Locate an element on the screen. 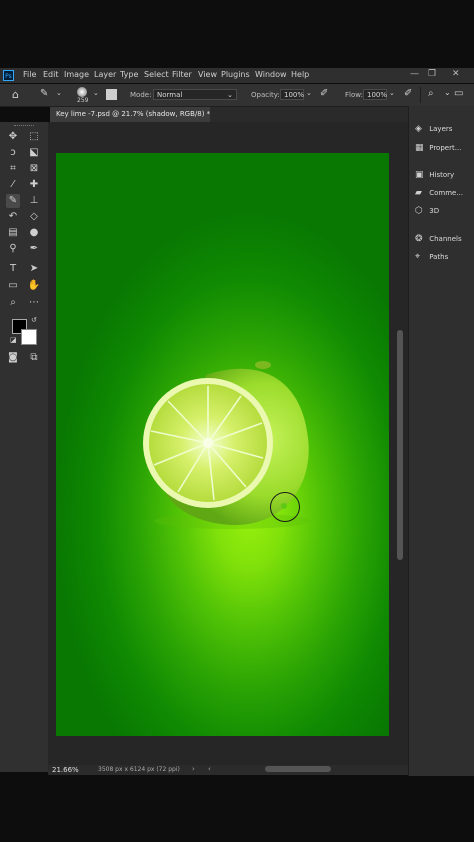 The height and width of the screenshot is (842, 474). panel-label: Paths is located at coordinates (439, 257).